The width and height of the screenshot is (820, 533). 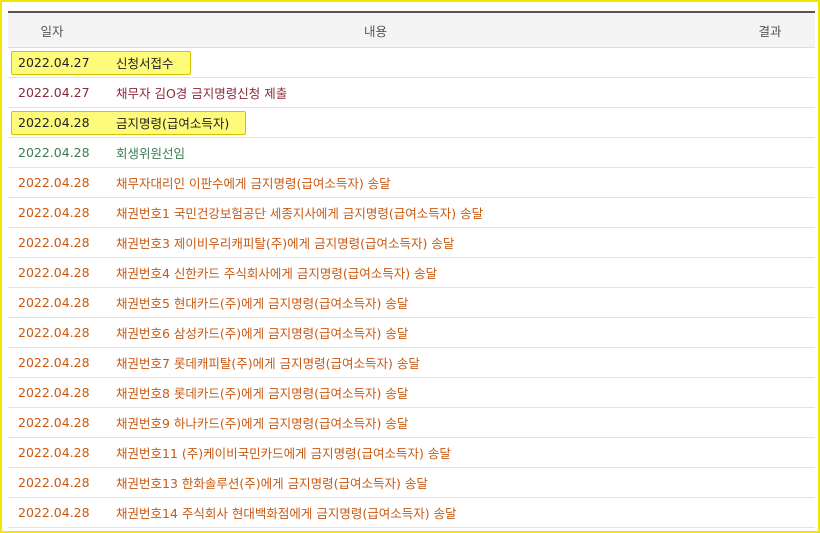 What do you see at coordinates (420, 332) in the screenshot?
I see `row-content: 채권번호6 삼성카드(주)에게 금지명령(급여소득자) 송달` at bounding box center [420, 332].